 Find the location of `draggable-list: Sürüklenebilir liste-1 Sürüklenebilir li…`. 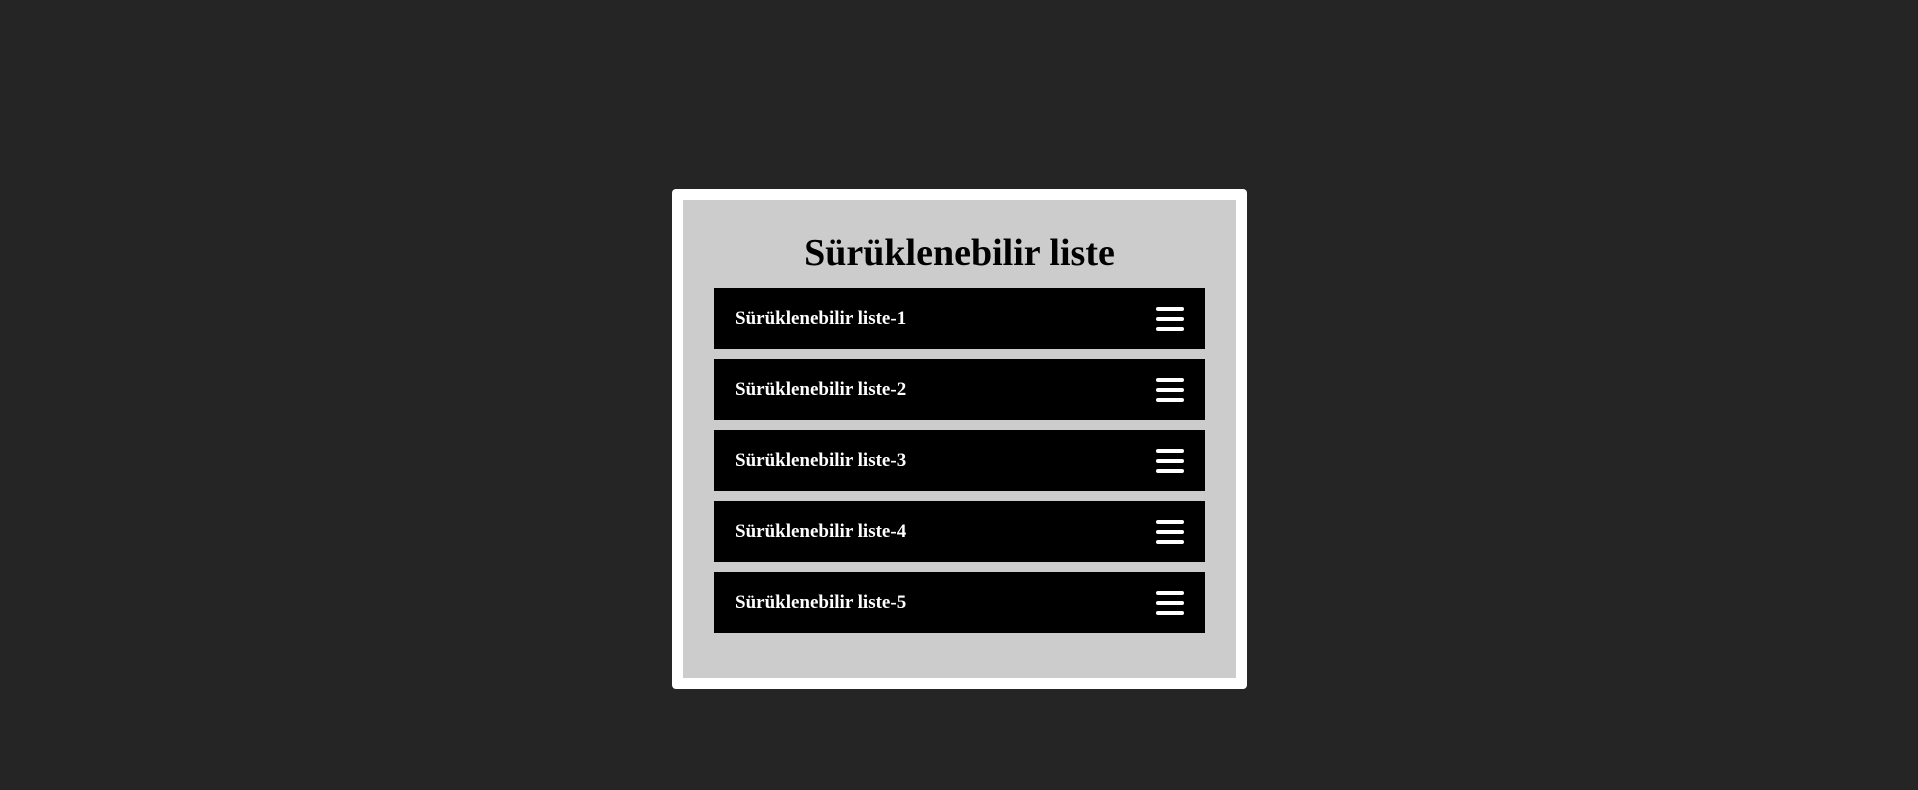

draggable-list: Sürüklenebilir liste-1 Sürüklenebilir li… is located at coordinates (959, 460).